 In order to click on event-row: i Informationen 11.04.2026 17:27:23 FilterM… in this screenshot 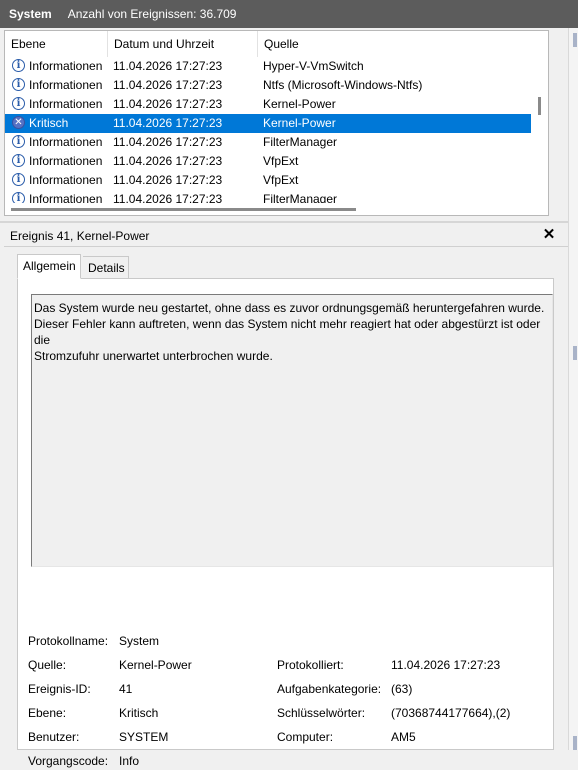, I will do `click(276, 142)`.